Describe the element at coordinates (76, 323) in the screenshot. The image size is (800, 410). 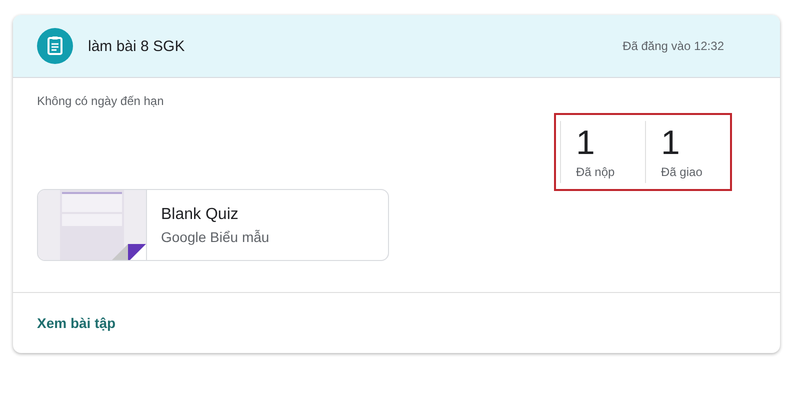
I see `view-assignment-link: Xem bài tập` at that location.